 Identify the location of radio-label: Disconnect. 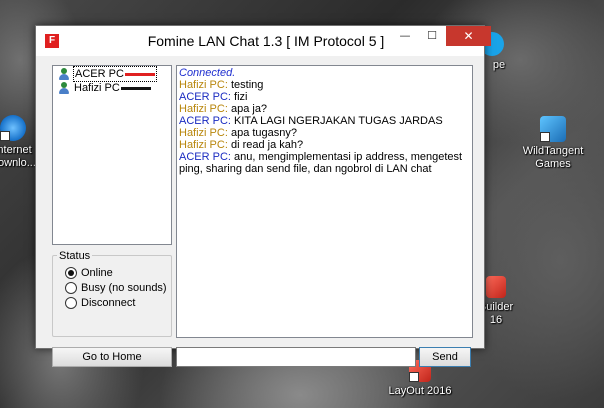
(108, 303).